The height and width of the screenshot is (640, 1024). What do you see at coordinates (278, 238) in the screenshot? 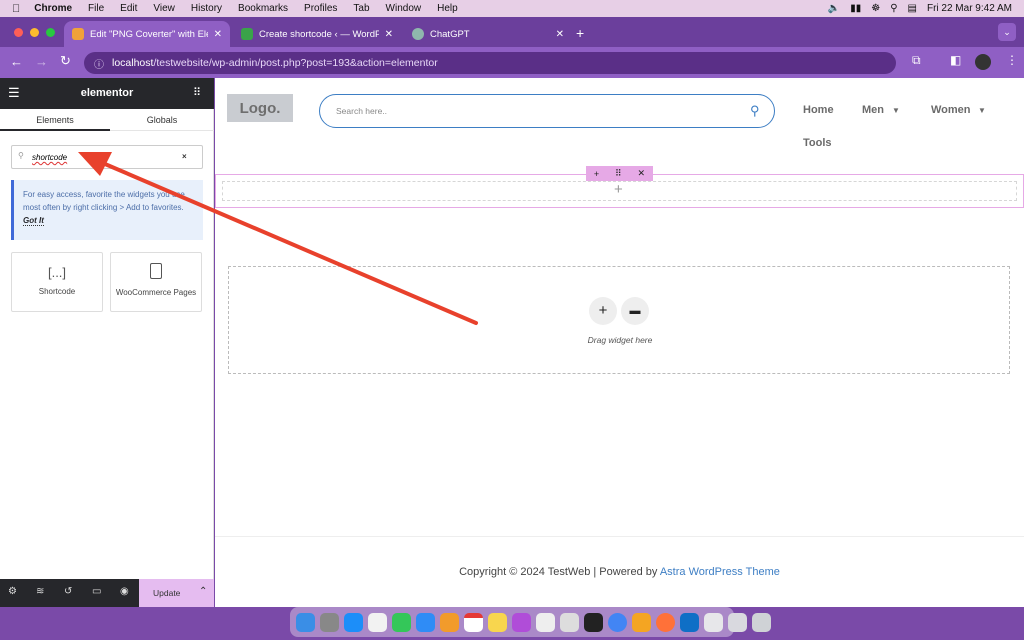
I see `red-annotation-arrow` at bounding box center [278, 238].